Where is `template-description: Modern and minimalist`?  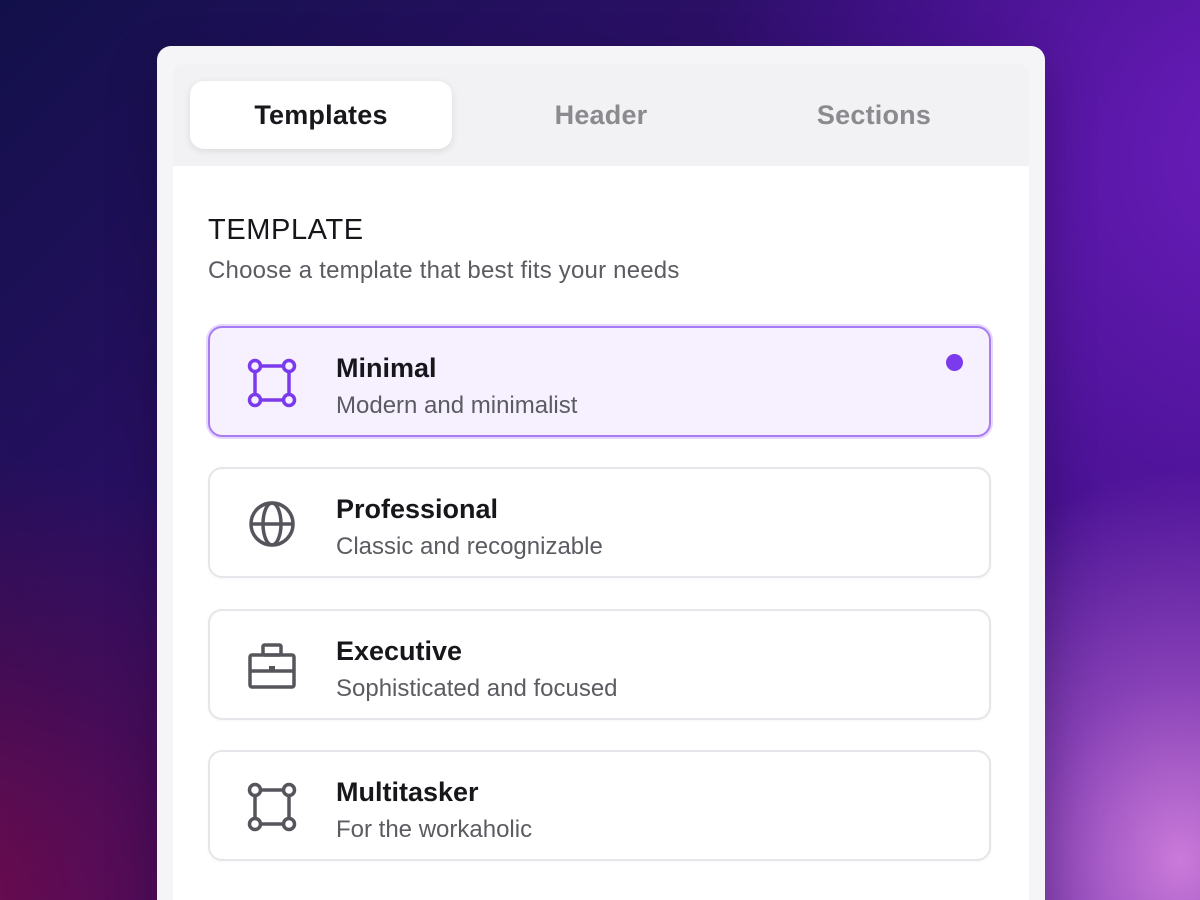
template-description: Modern and minimalist is located at coordinates (457, 405).